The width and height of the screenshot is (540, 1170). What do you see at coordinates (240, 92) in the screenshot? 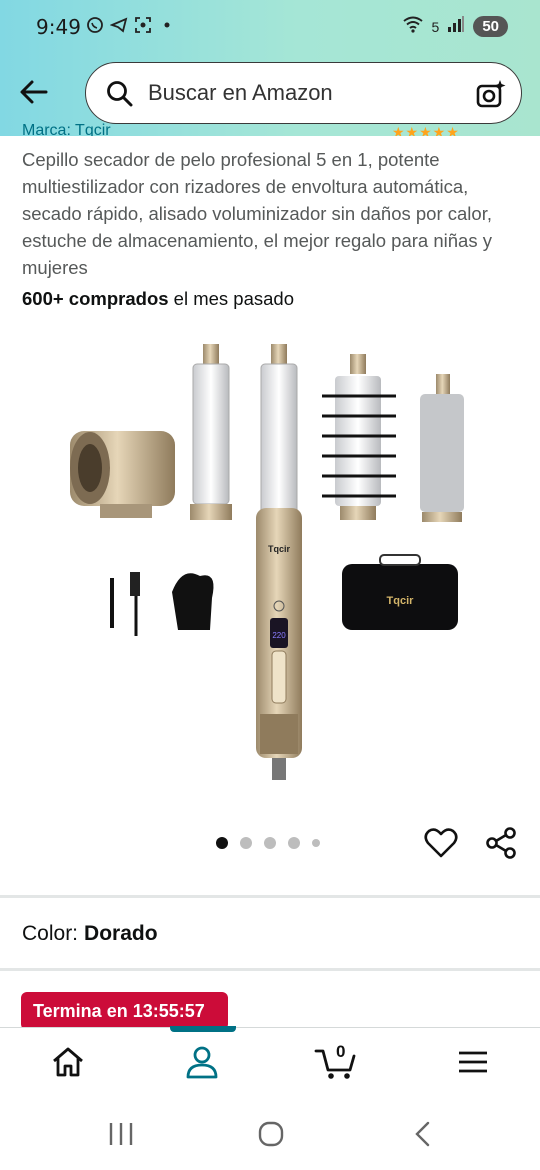
I see `search-placeholder: Buscar en Amazon` at bounding box center [240, 92].